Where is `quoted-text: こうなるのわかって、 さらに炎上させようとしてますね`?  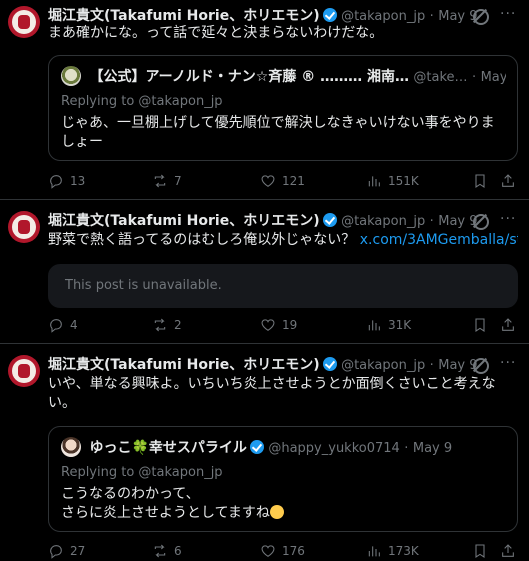 quoted-text: こうなるのわかって、 さらに炎上させようとしてますね is located at coordinates (281, 504).